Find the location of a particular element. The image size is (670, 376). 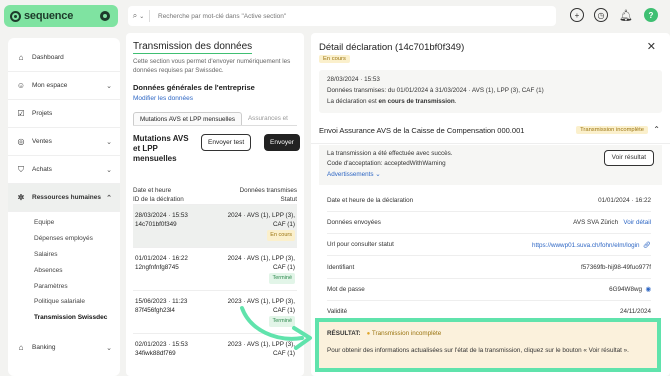

sidebar-item-mon-espace: ☺ Mon espace ⌄ is located at coordinates (64, 86).